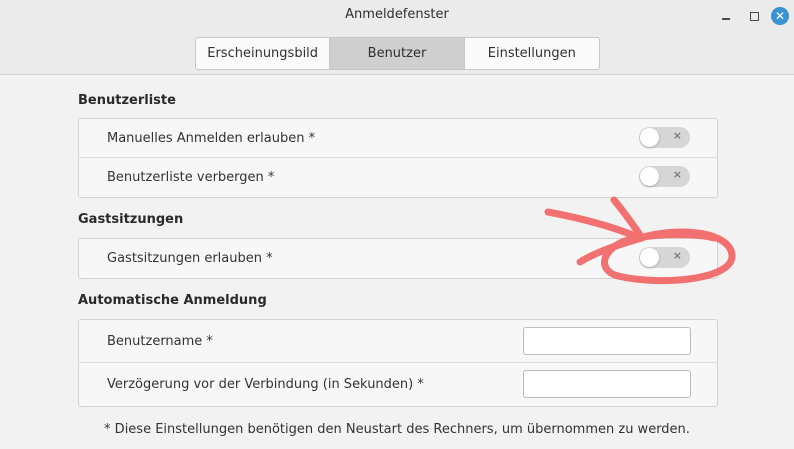  What do you see at coordinates (160, 341) in the screenshot?
I see `row-label: Benutzername *` at bounding box center [160, 341].